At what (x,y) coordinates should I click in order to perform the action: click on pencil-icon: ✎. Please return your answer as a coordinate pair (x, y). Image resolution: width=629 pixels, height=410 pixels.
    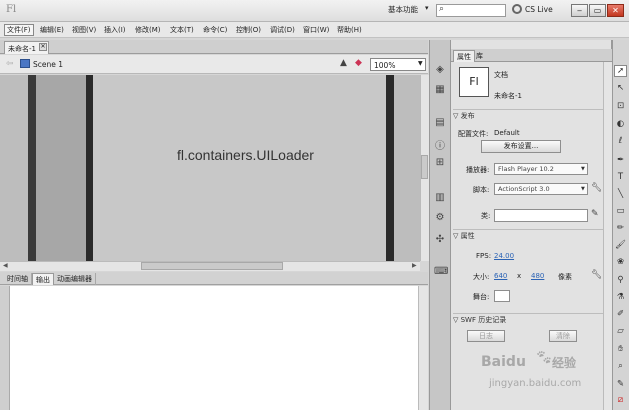
    Looking at the image, I should click on (595, 214).